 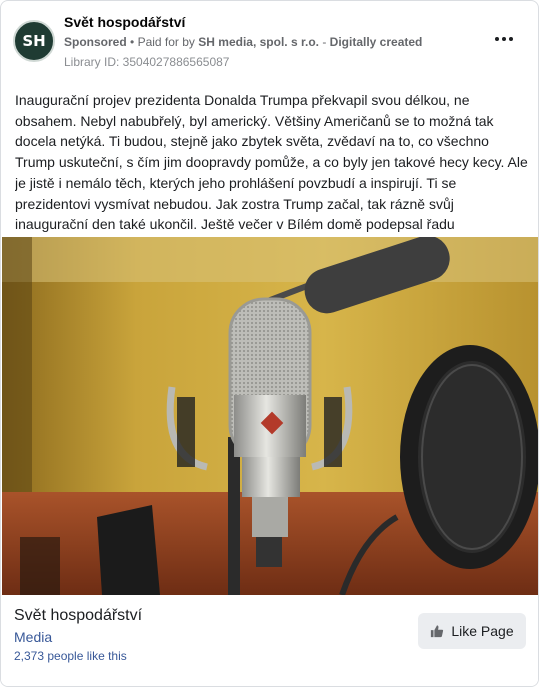 I want to click on thumbs-up-icon, so click(x=437, y=631).